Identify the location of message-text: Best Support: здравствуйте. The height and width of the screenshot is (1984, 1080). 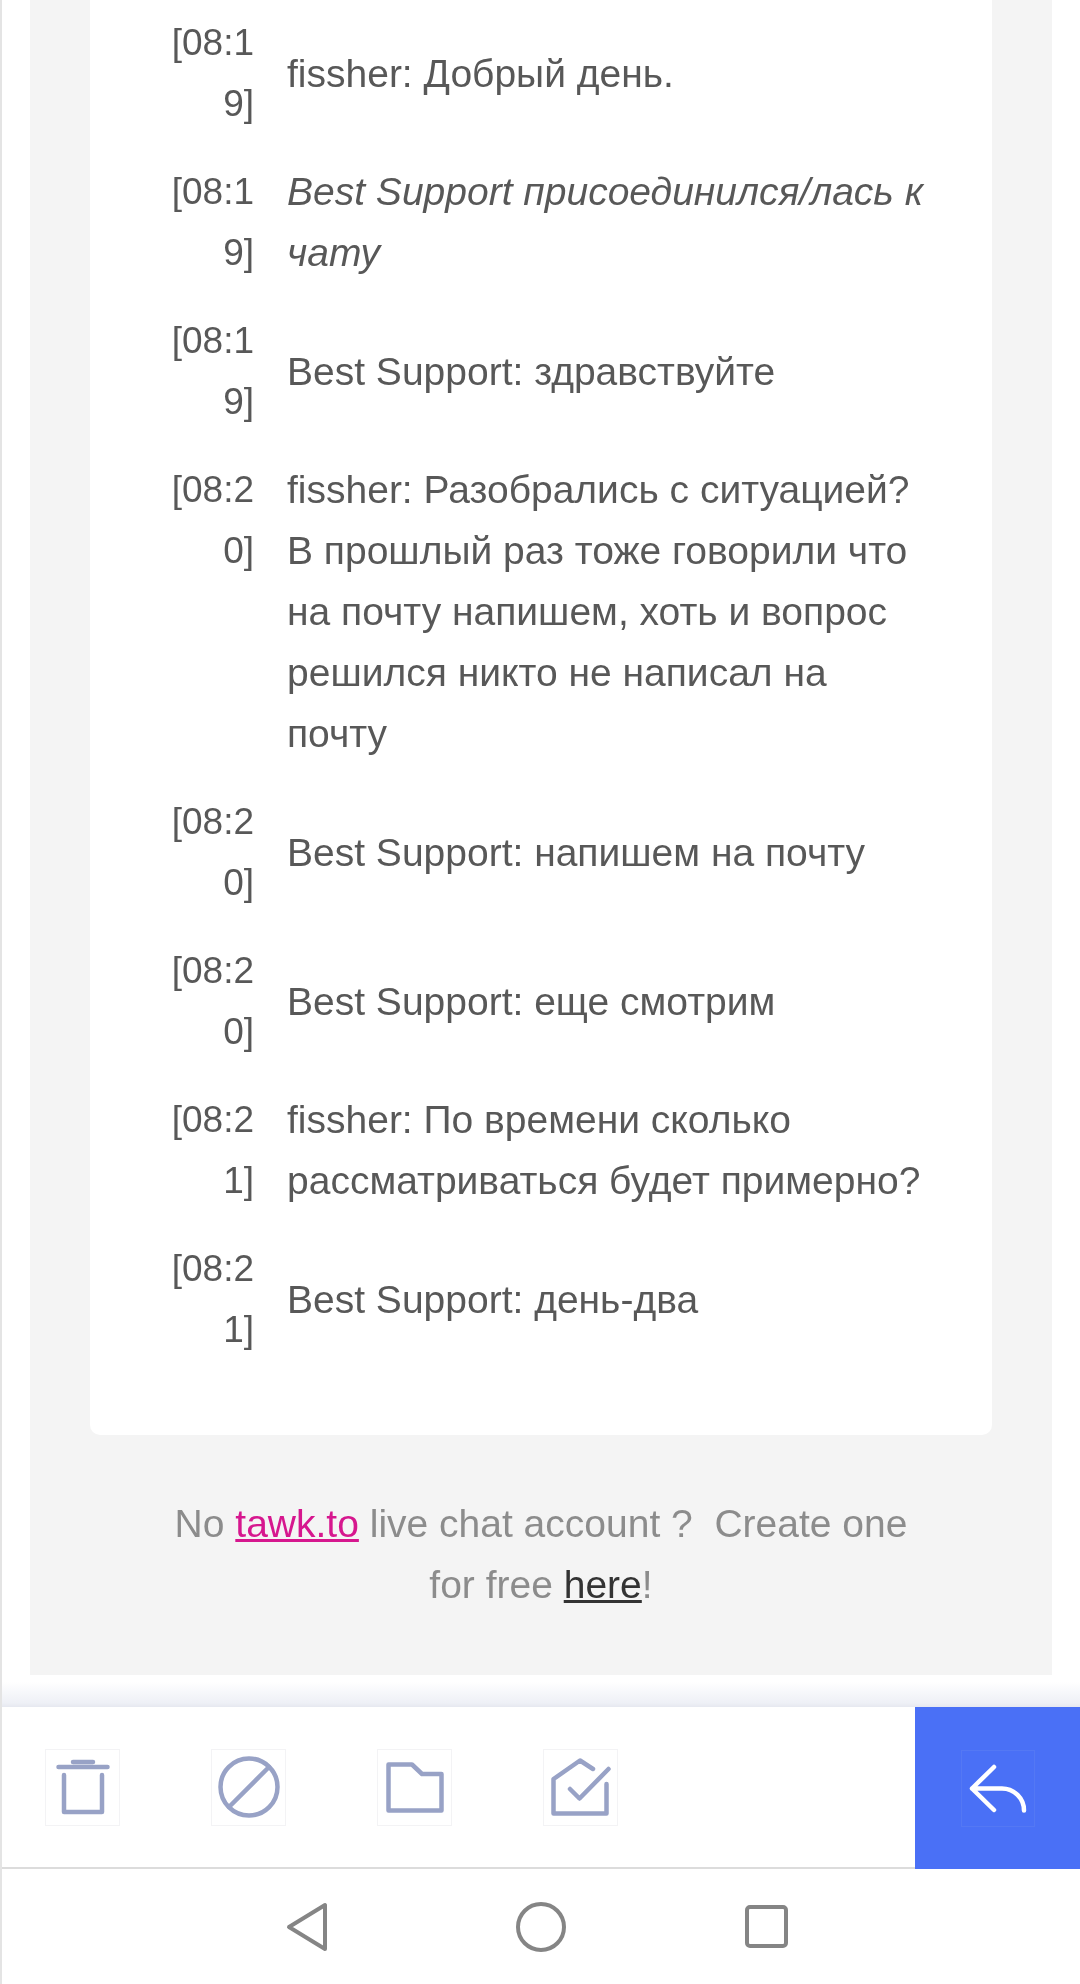
(532, 371).